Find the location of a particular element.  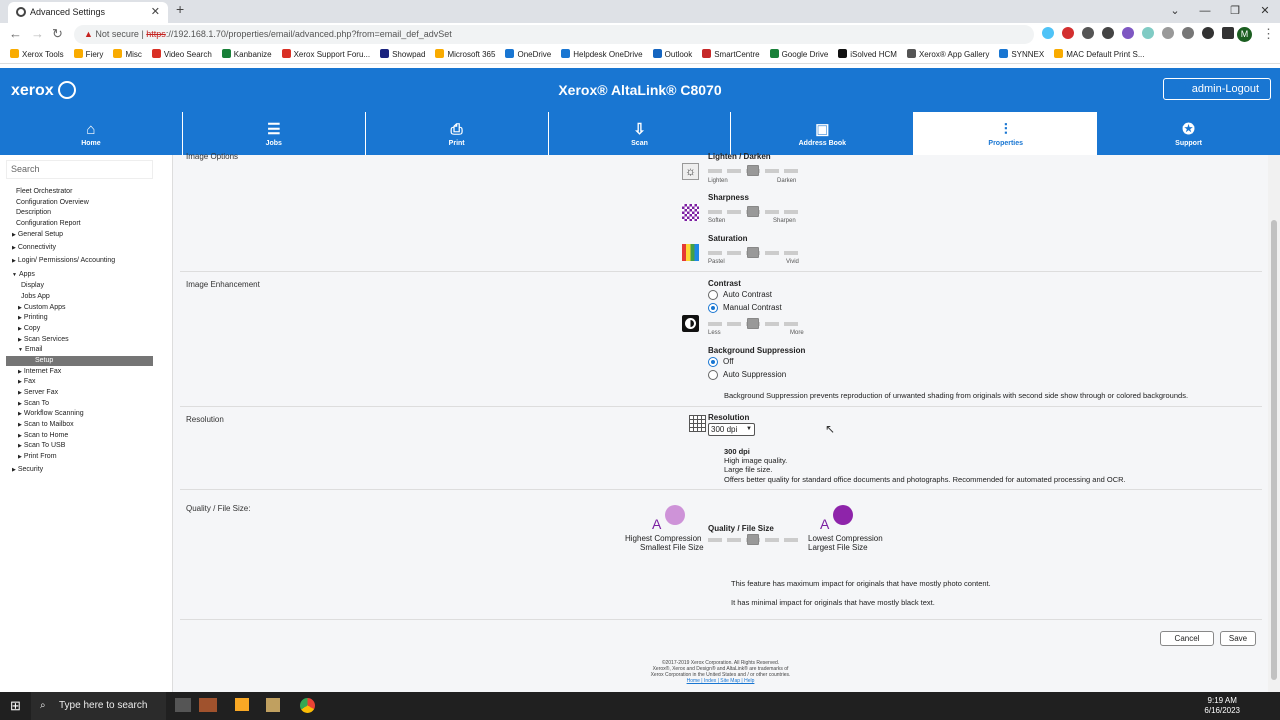

restore-button: ❐ is located at coordinates (1235, 11).